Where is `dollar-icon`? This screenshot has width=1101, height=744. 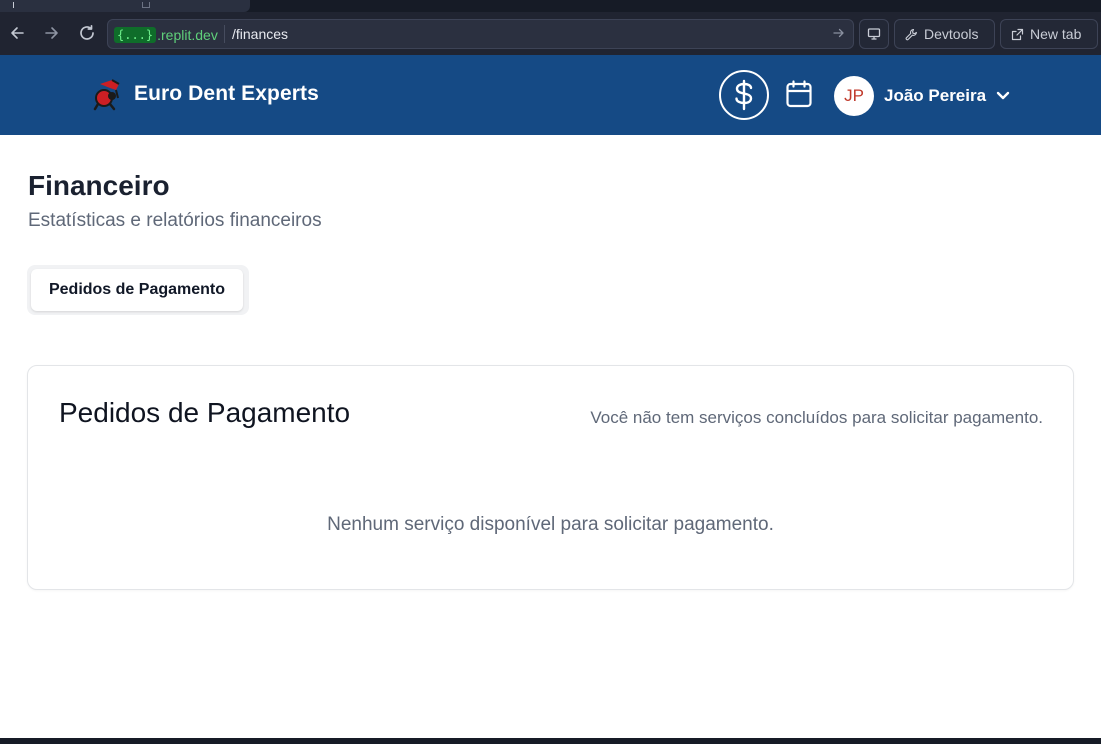 dollar-icon is located at coordinates (744, 95).